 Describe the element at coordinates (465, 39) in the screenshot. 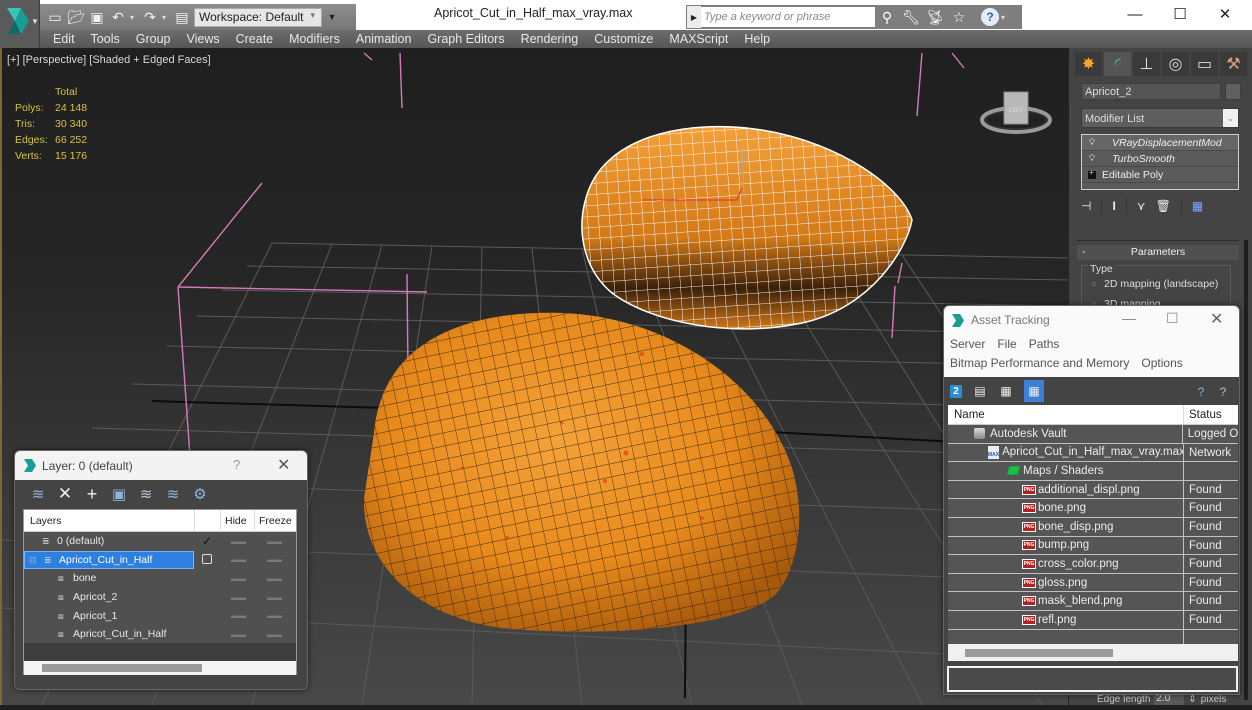

I see `menu-graph-editors: Graph Editors` at that location.